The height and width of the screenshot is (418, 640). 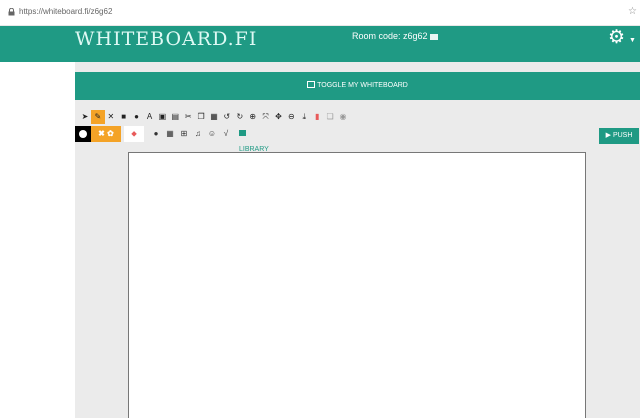 What do you see at coordinates (162, 117) in the screenshot?
I see `image-icon: ▣` at bounding box center [162, 117].